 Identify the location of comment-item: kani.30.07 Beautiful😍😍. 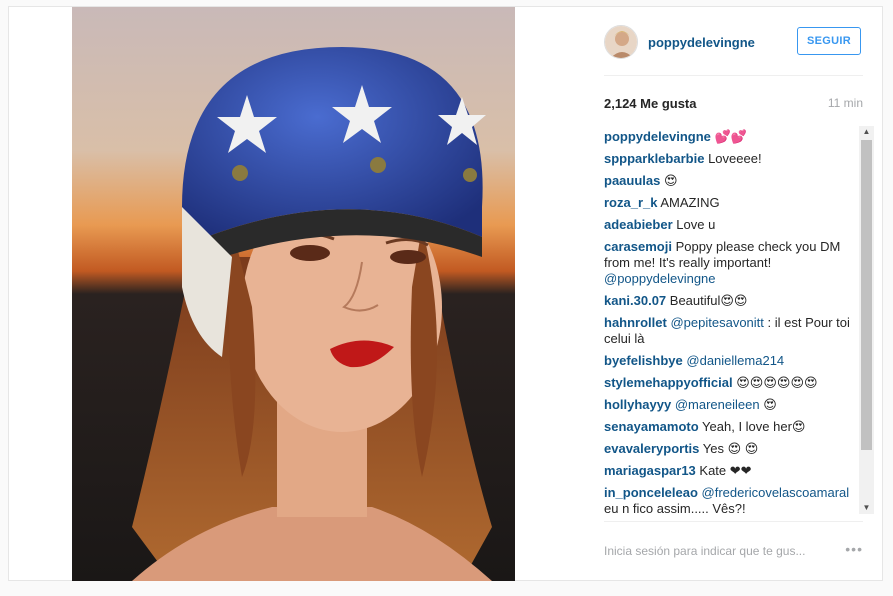
(729, 302).